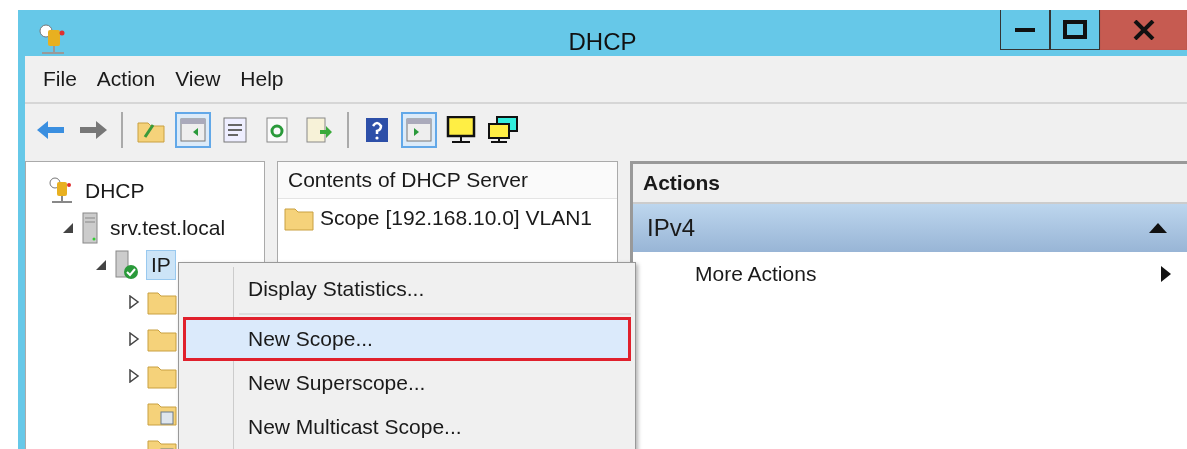 The image size is (1187, 449). I want to click on export-list-icon, so click(319, 130).